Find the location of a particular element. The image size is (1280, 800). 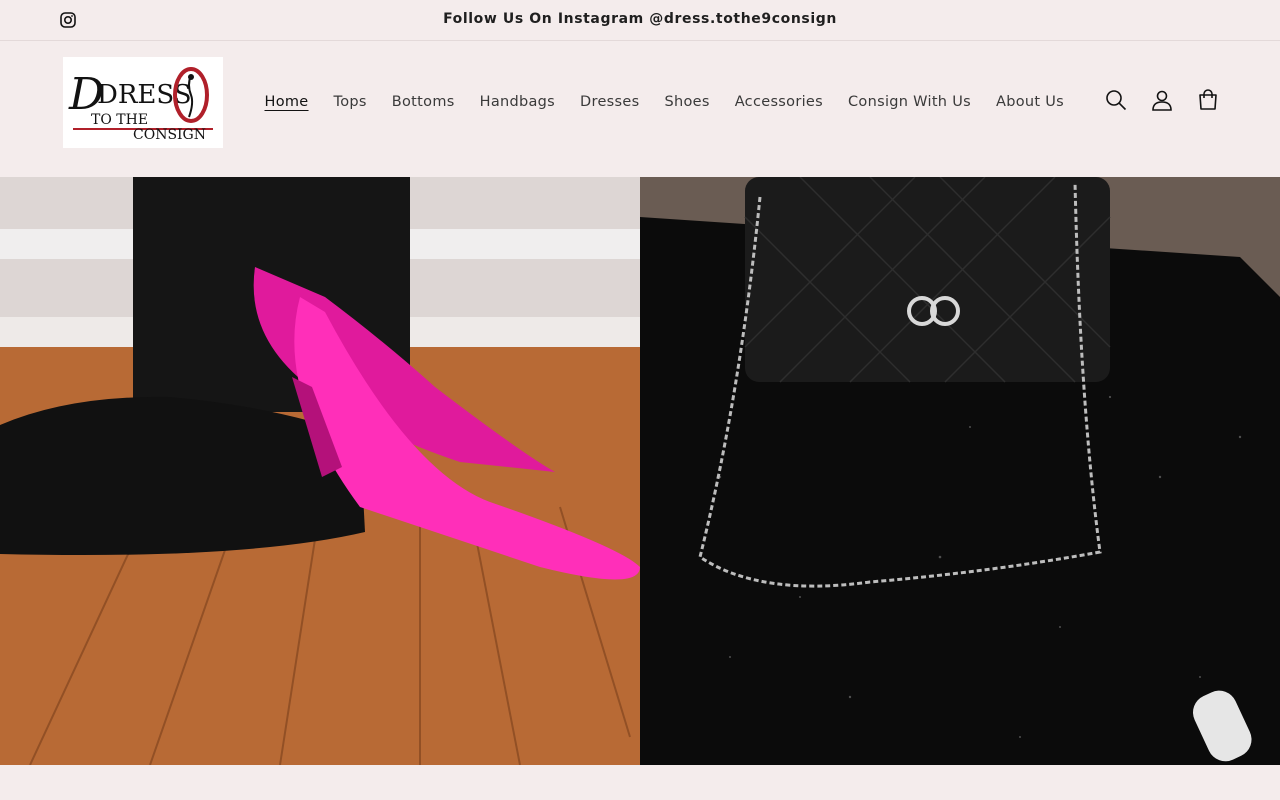

nav-item-accessories: Accessories is located at coordinates (778, 102).